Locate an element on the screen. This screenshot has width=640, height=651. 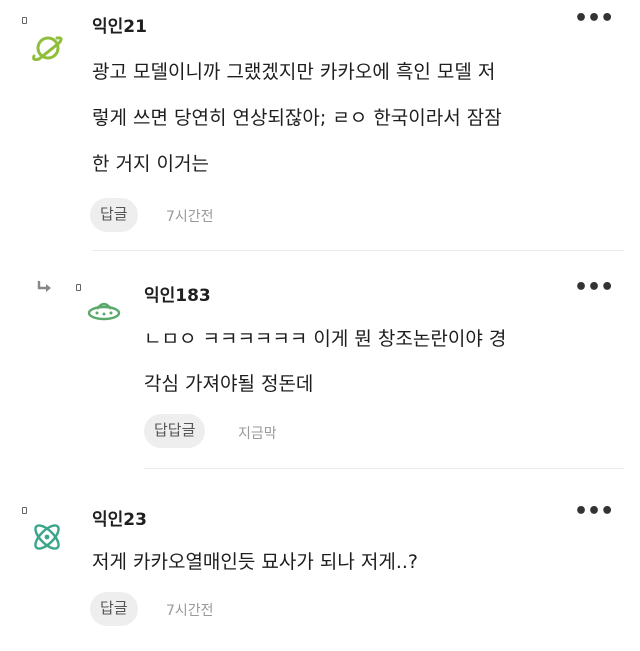
reply-arrow-icon is located at coordinates (44, 286).